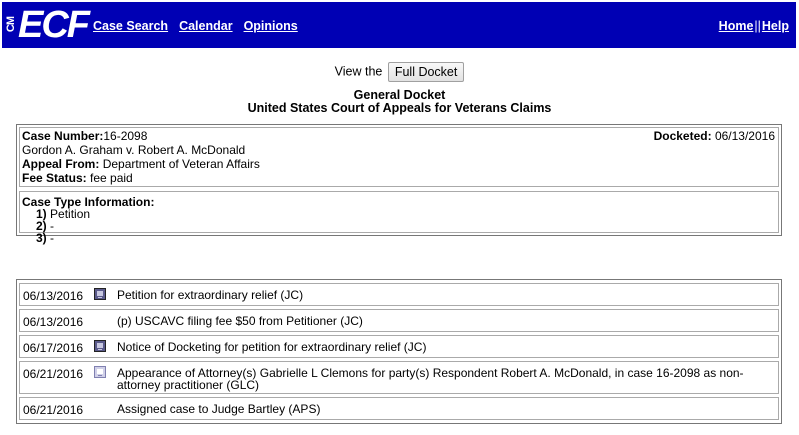  Describe the element at coordinates (426, 72) in the screenshot. I see `full-docket-button: Full Docket` at that location.